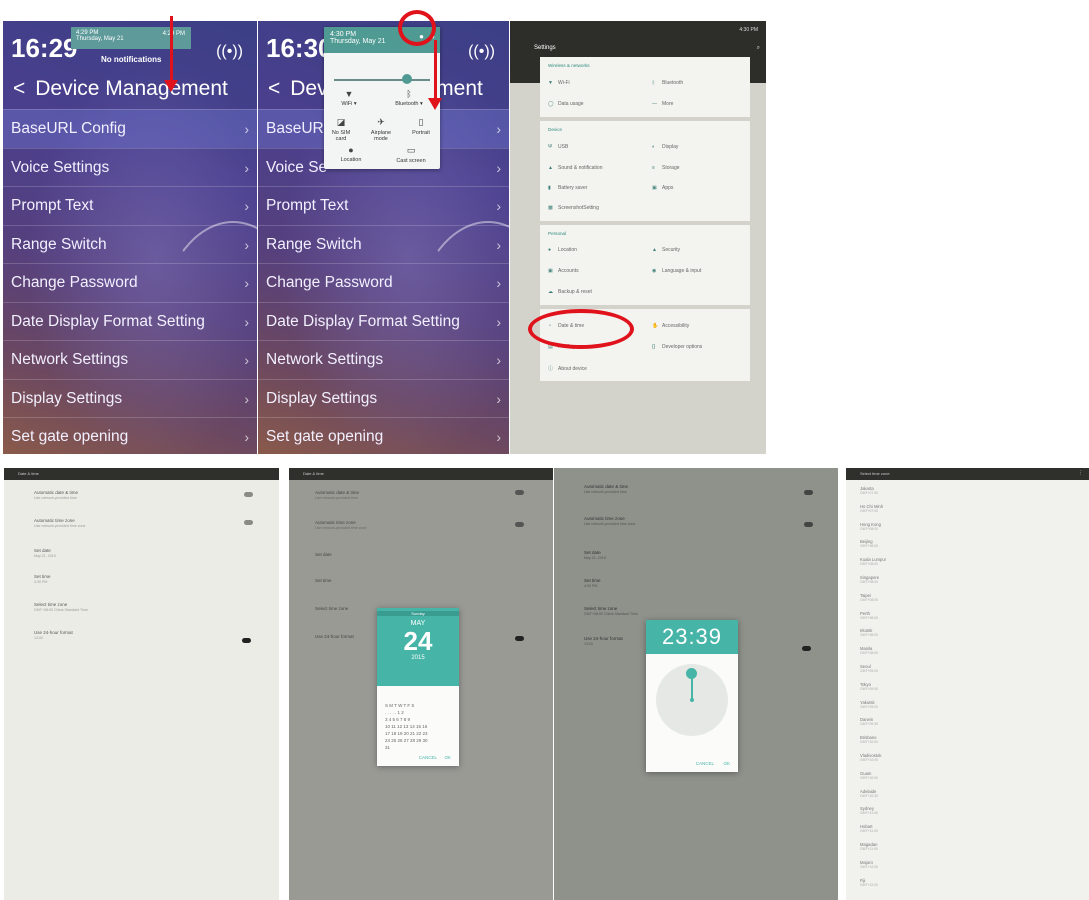  What do you see at coordinates (42, 579) in the screenshot?
I see `set-time-item: Set time 4:30 PM` at bounding box center [42, 579].